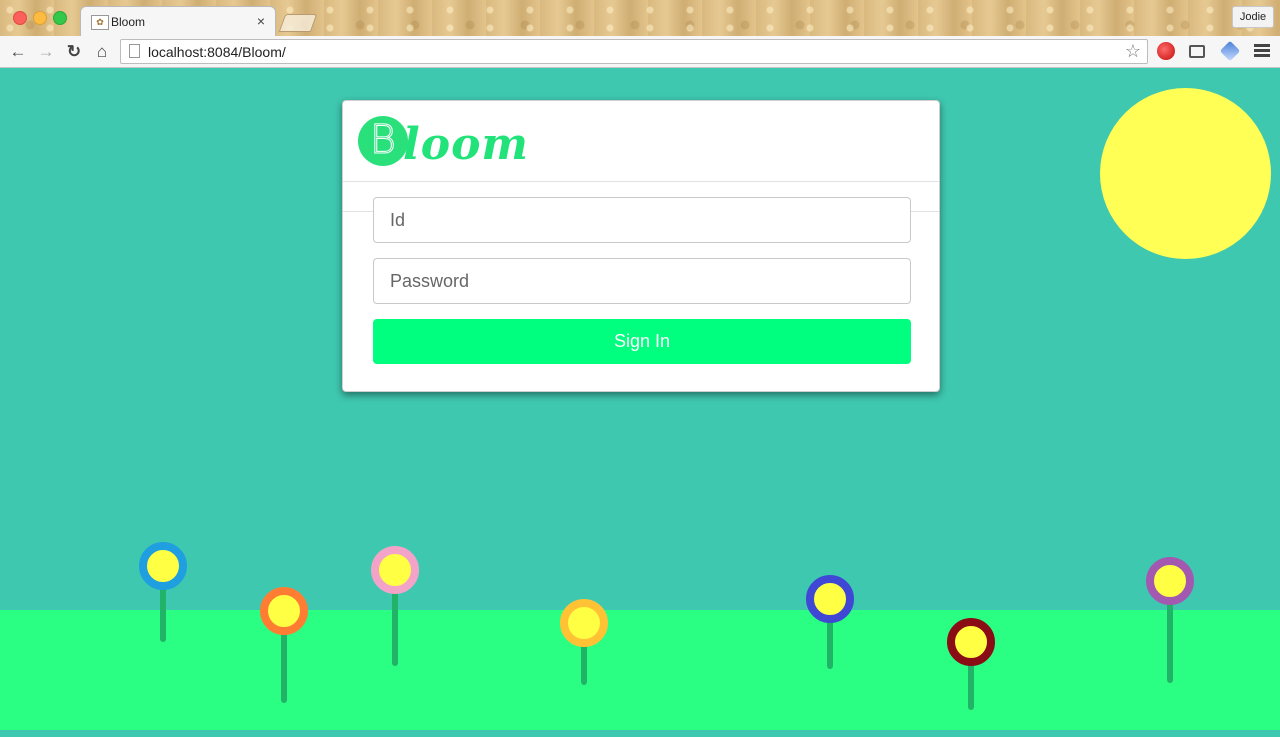  I want to click on reload-icon: ↻, so click(74, 52).